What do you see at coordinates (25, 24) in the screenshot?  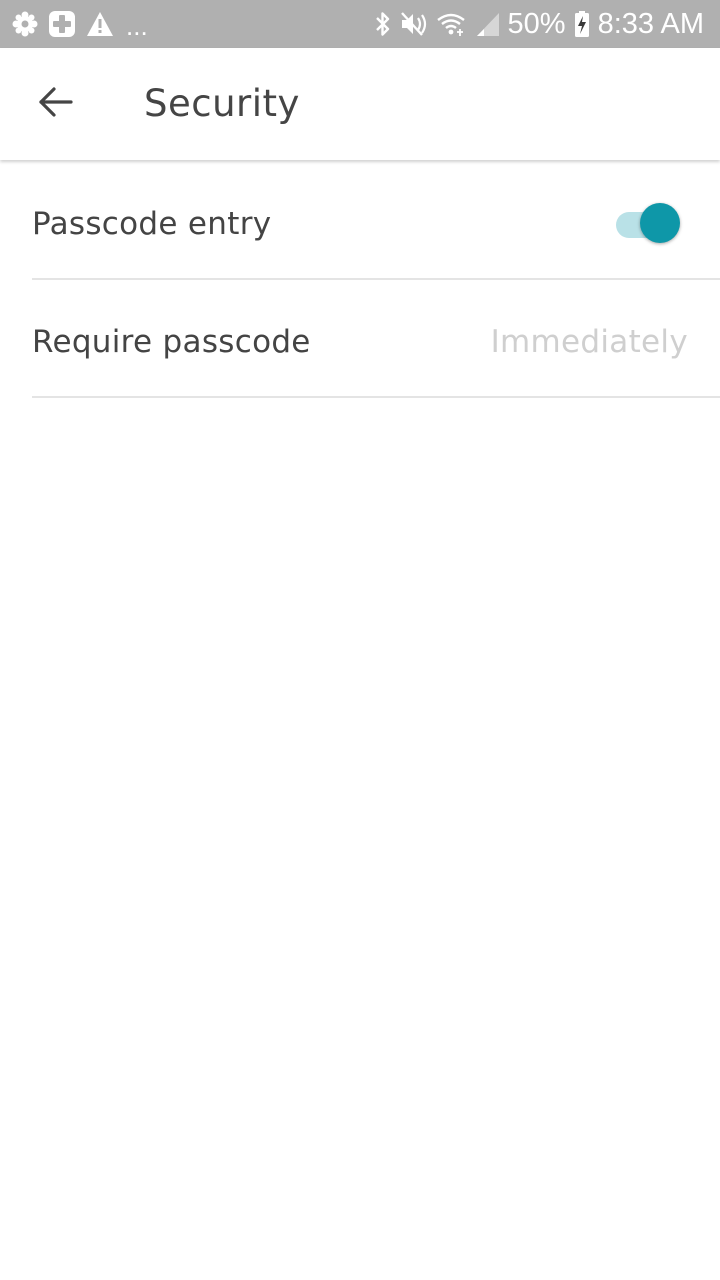 I see `settings-gear-icon` at bounding box center [25, 24].